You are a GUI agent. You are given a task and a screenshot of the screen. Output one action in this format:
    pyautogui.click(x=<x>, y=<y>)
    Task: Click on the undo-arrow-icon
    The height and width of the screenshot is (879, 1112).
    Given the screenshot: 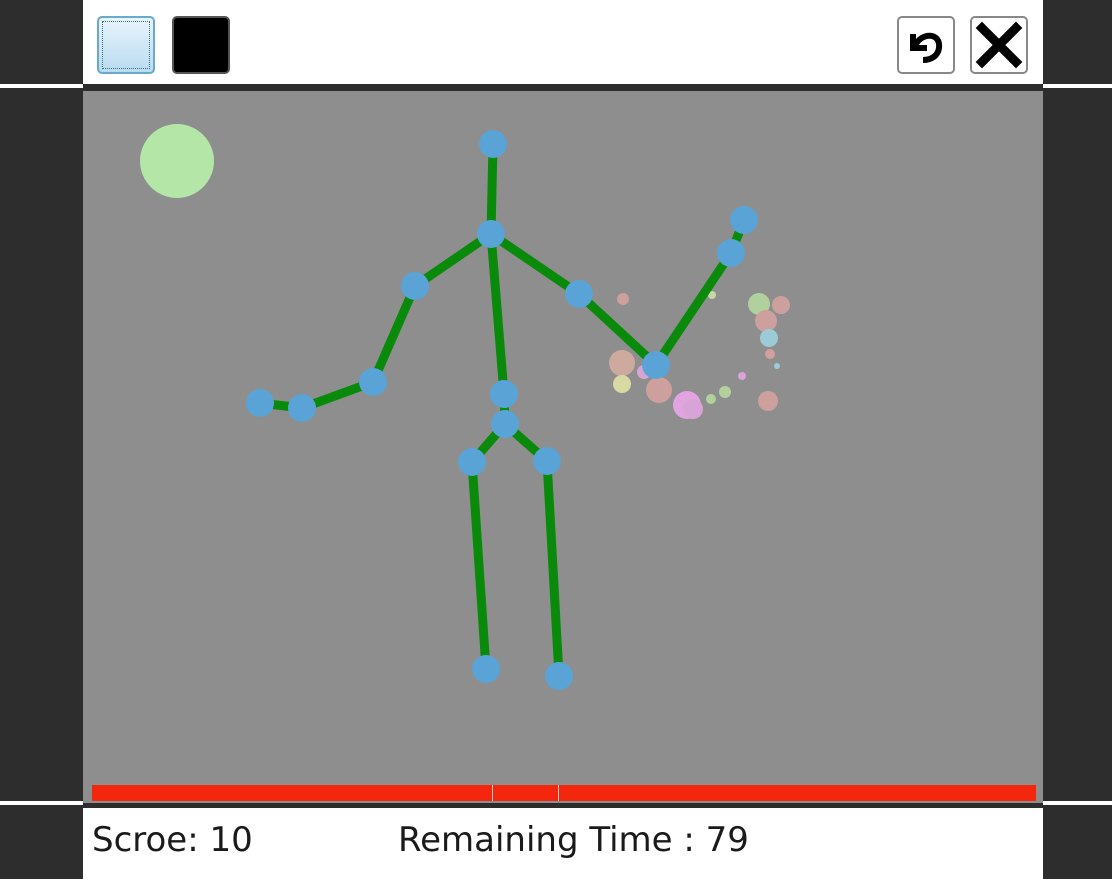 What is the action you would take?
    pyautogui.click(x=926, y=47)
    